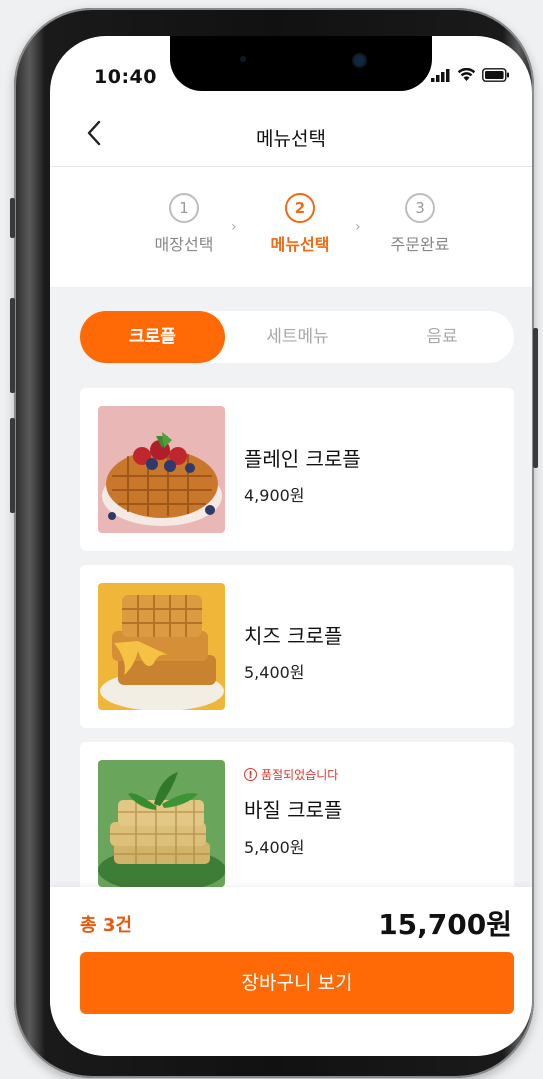 The height and width of the screenshot is (1079, 543). Describe the element at coordinates (300, 244) in the screenshot. I see `step-label: 메뉴선택` at that location.